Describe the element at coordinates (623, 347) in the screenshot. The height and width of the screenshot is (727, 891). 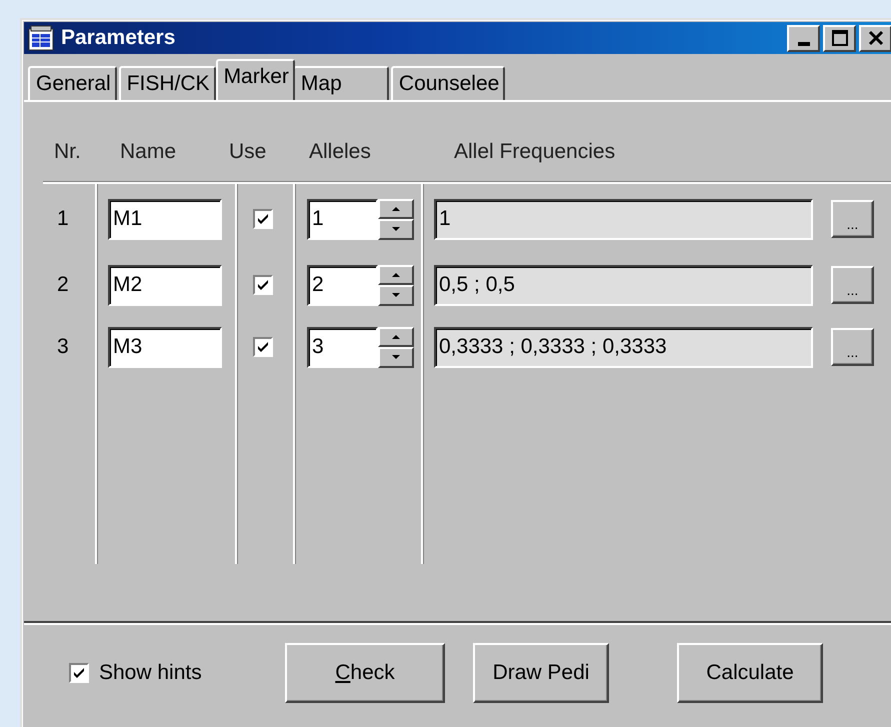
I see `frequencies-field: 0,3333 ; 0,3333 ; 0,3333` at that location.